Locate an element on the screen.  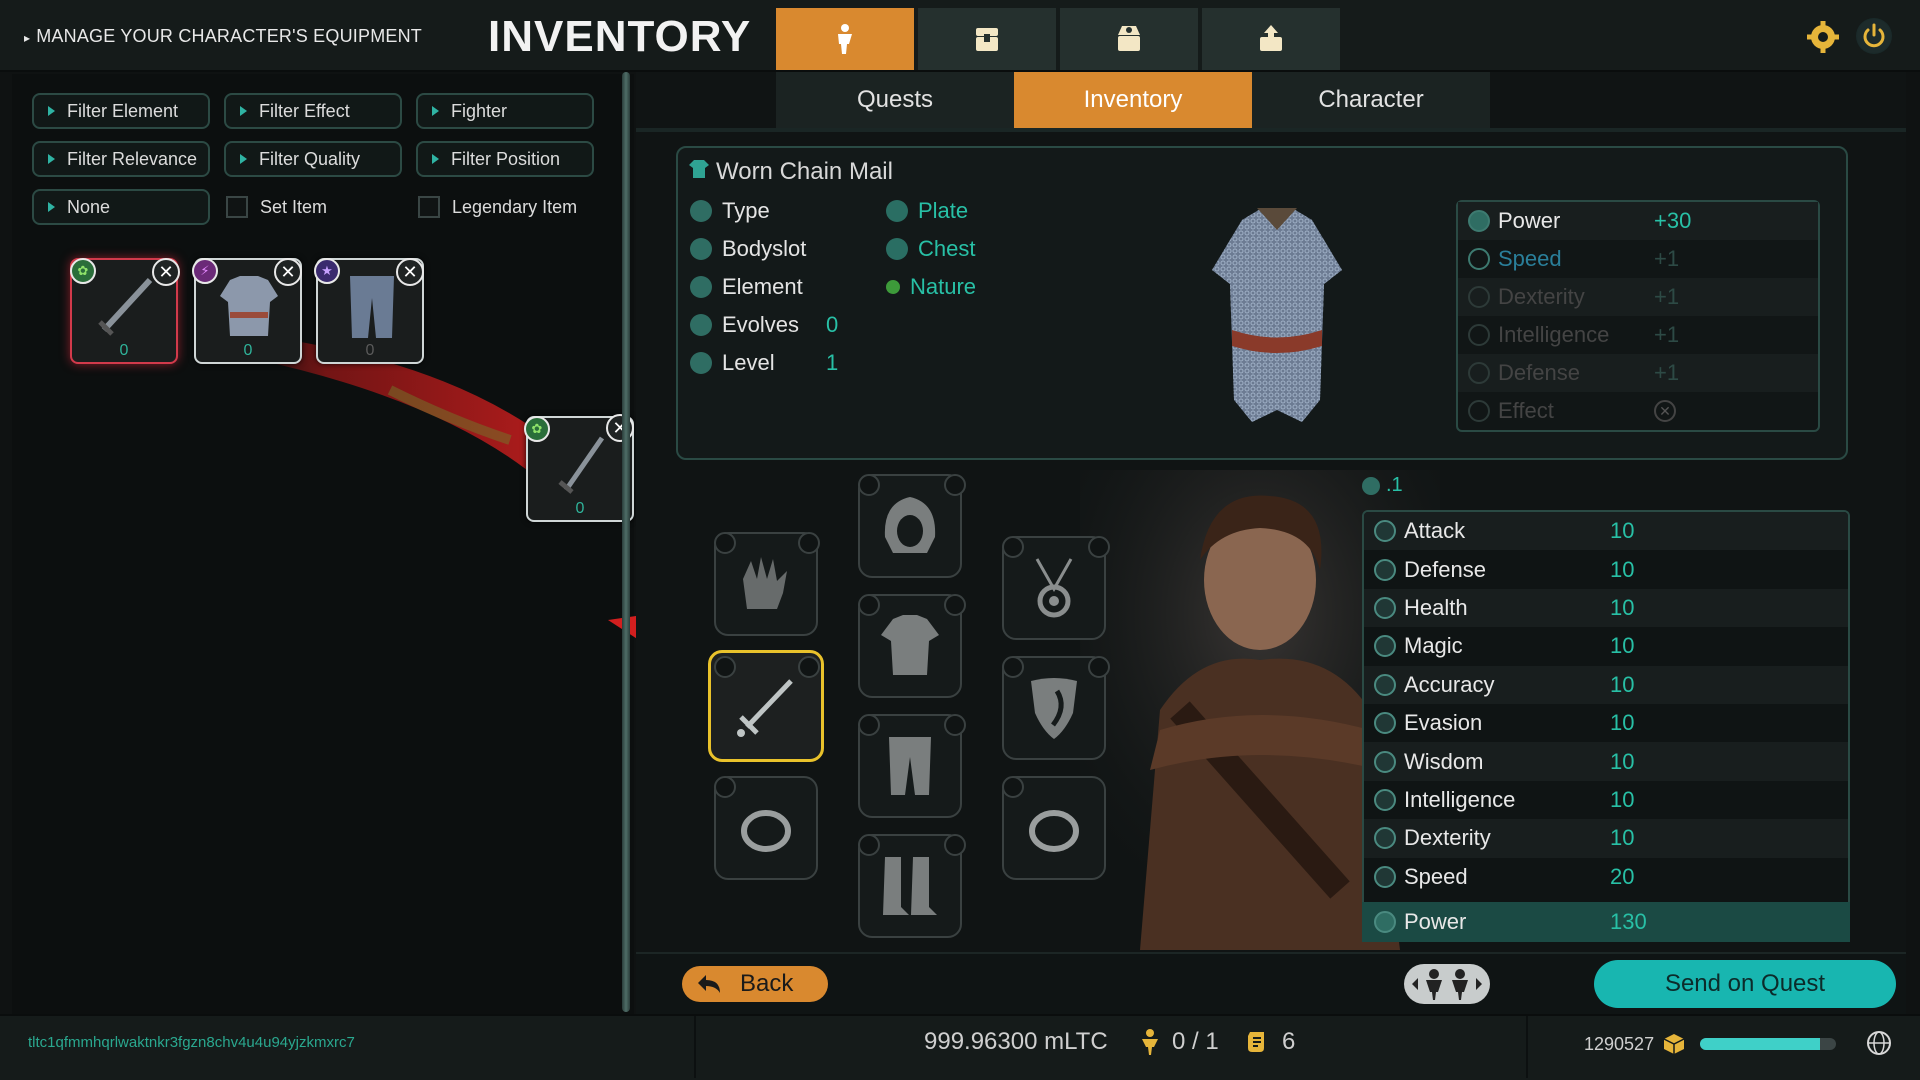
stat-value: +30 is located at coordinates (1673, 220).